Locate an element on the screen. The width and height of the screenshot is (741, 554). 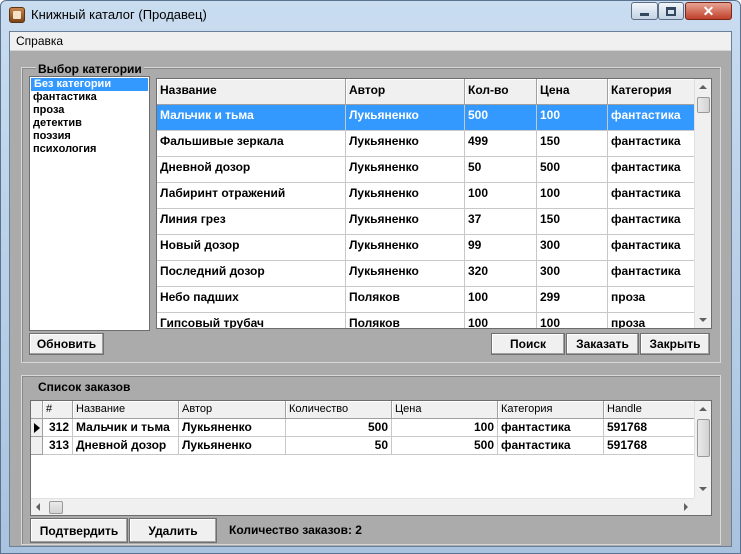
table-row: Гипсовый трубач Поляков 100 100 проза is located at coordinates (426, 320).